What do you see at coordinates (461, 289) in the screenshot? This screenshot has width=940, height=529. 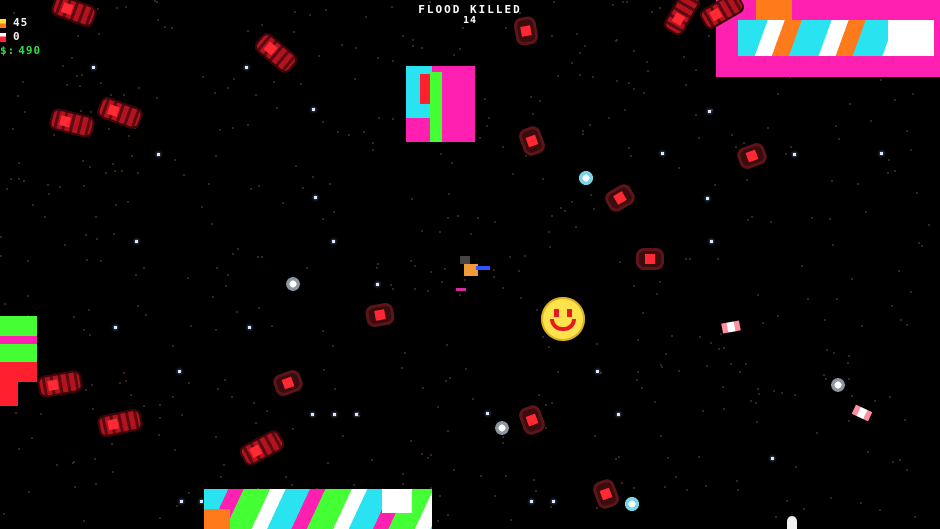 I see `player-thruster-trail` at bounding box center [461, 289].